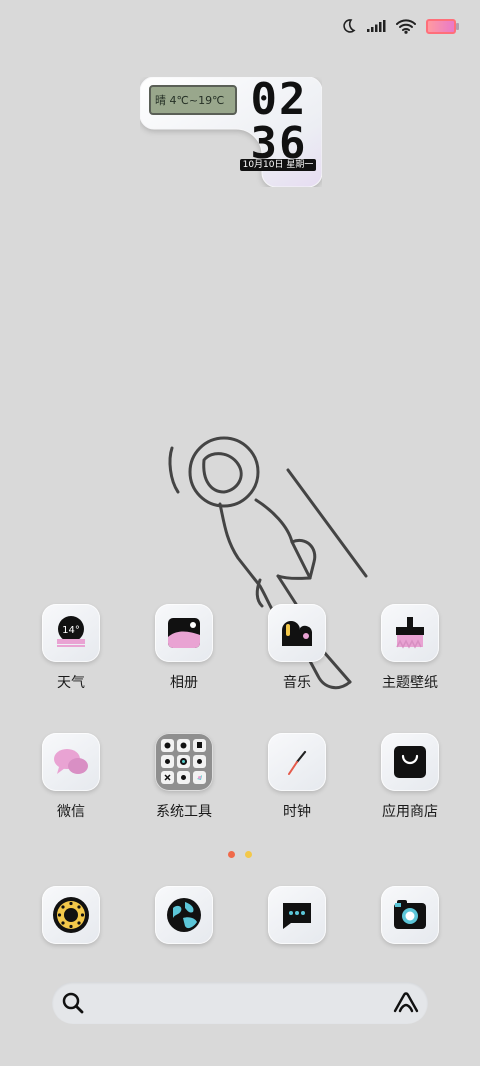  What do you see at coordinates (184, 633) in the screenshot?
I see `gallery-icon` at bounding box center [184, 633].